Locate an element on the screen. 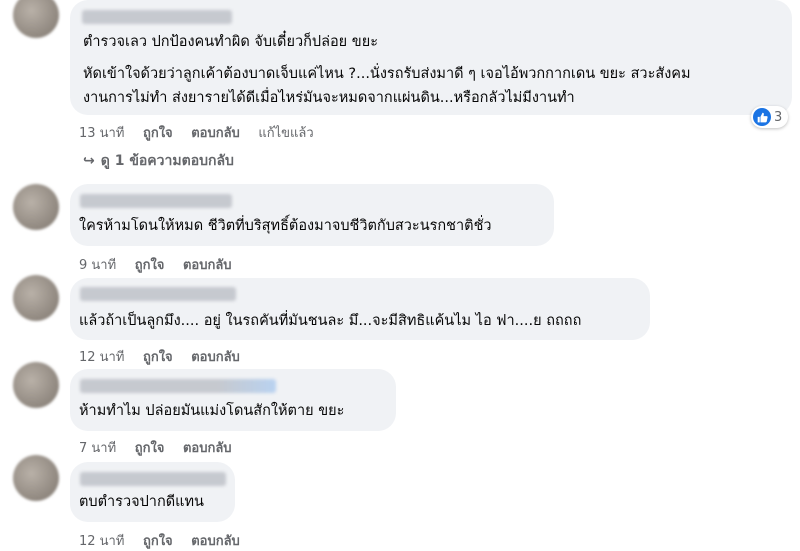 This screenshot has height=551, width=800. timestamp: 7 นาที is located at coordinates (97, 448).